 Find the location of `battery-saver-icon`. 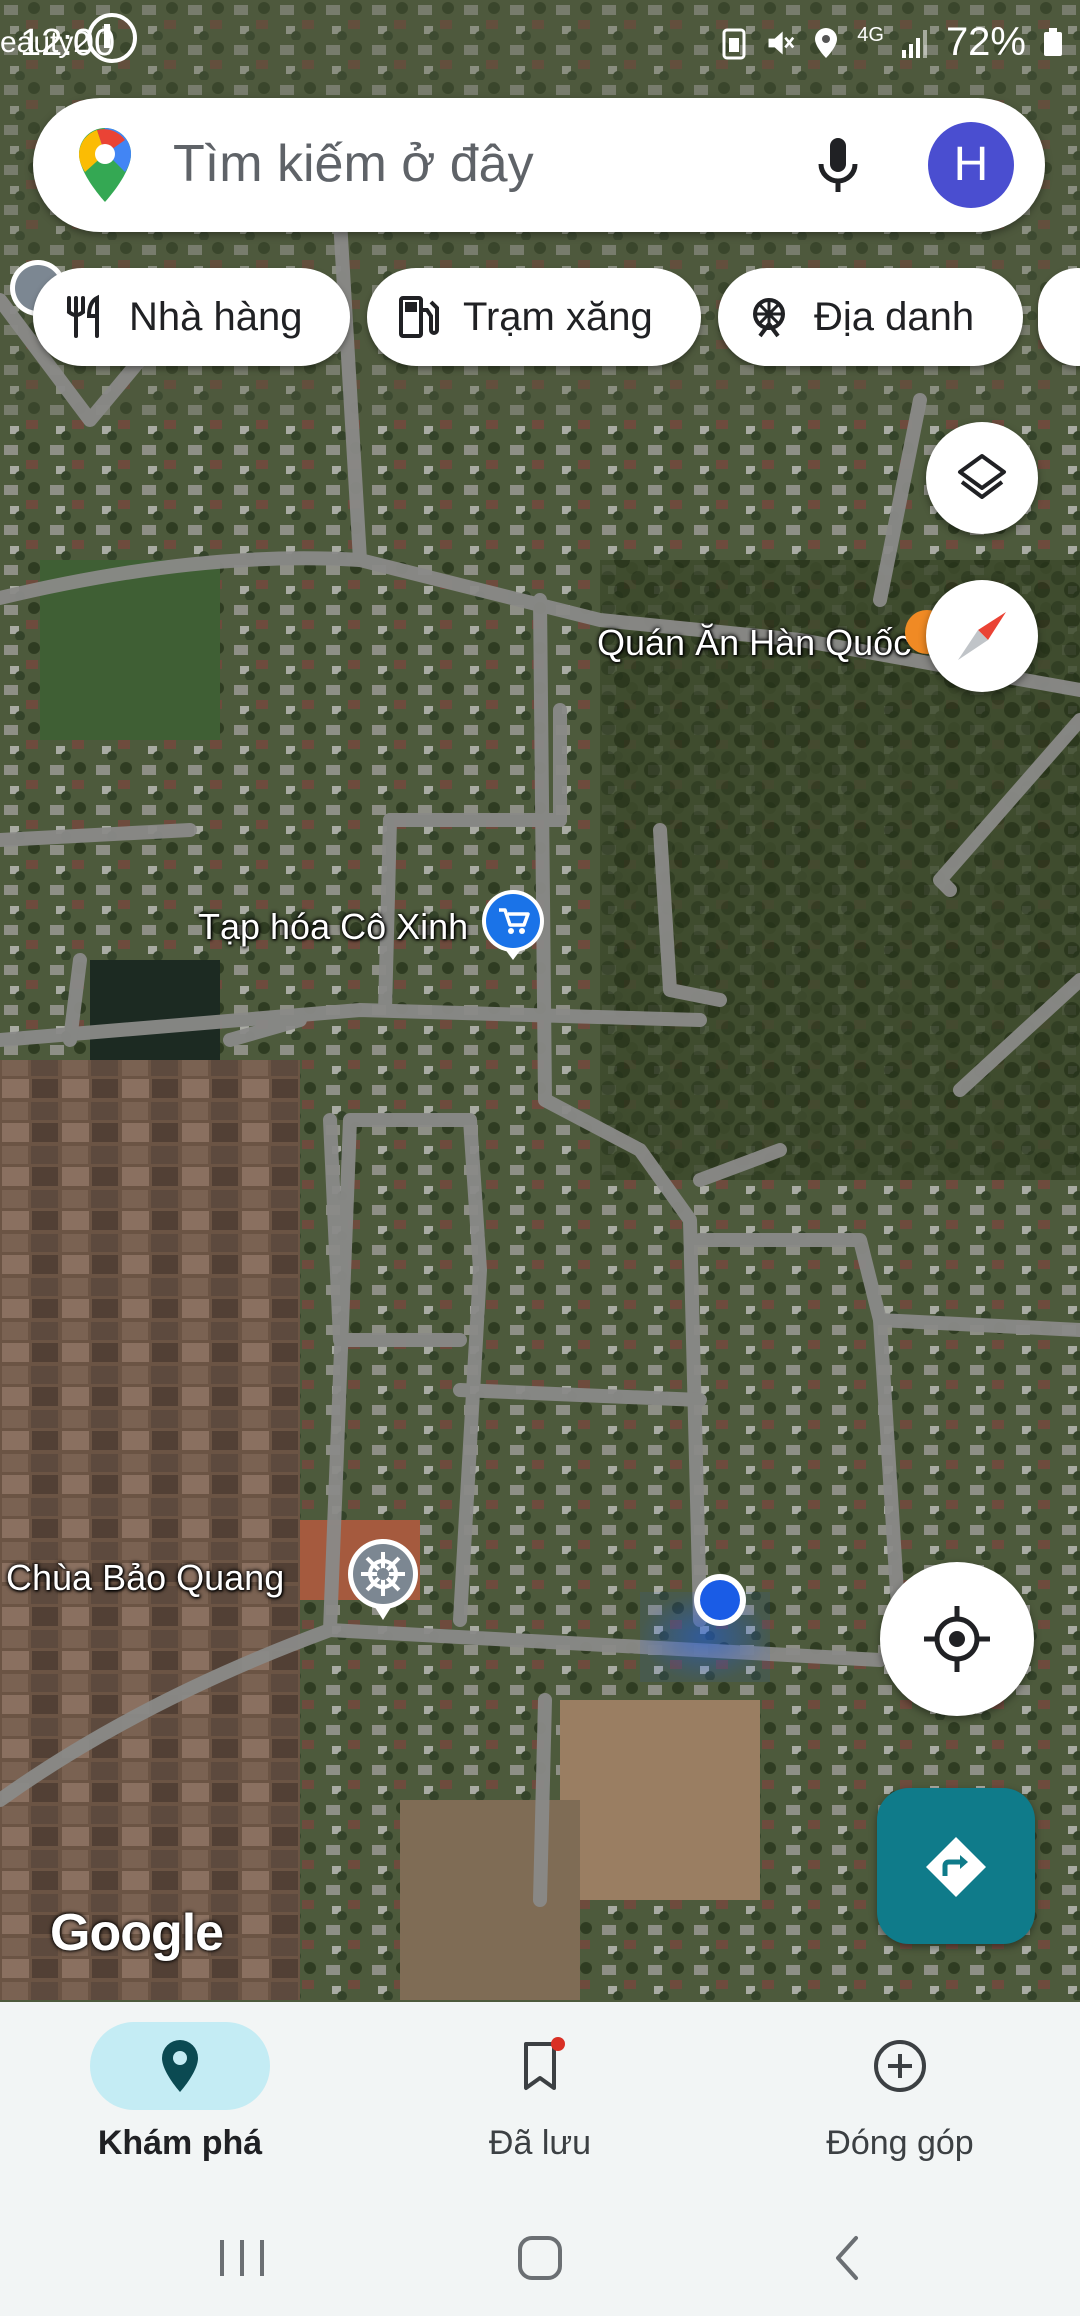

battery-saver-icon is located at coordinates (734, 43).